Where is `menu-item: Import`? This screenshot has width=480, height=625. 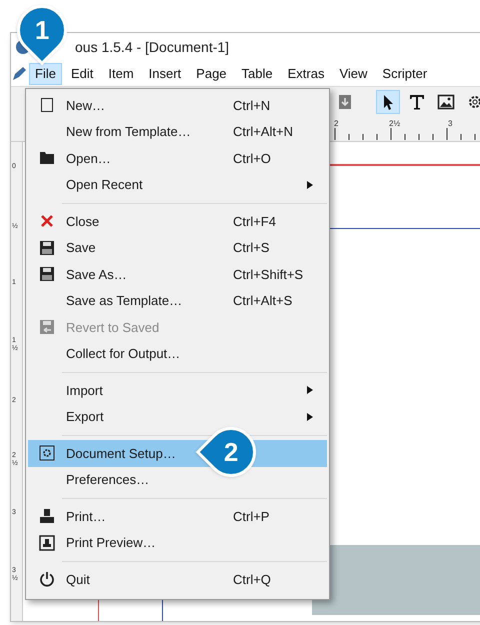
menu-item: Import is located at coordinates (177, 390).